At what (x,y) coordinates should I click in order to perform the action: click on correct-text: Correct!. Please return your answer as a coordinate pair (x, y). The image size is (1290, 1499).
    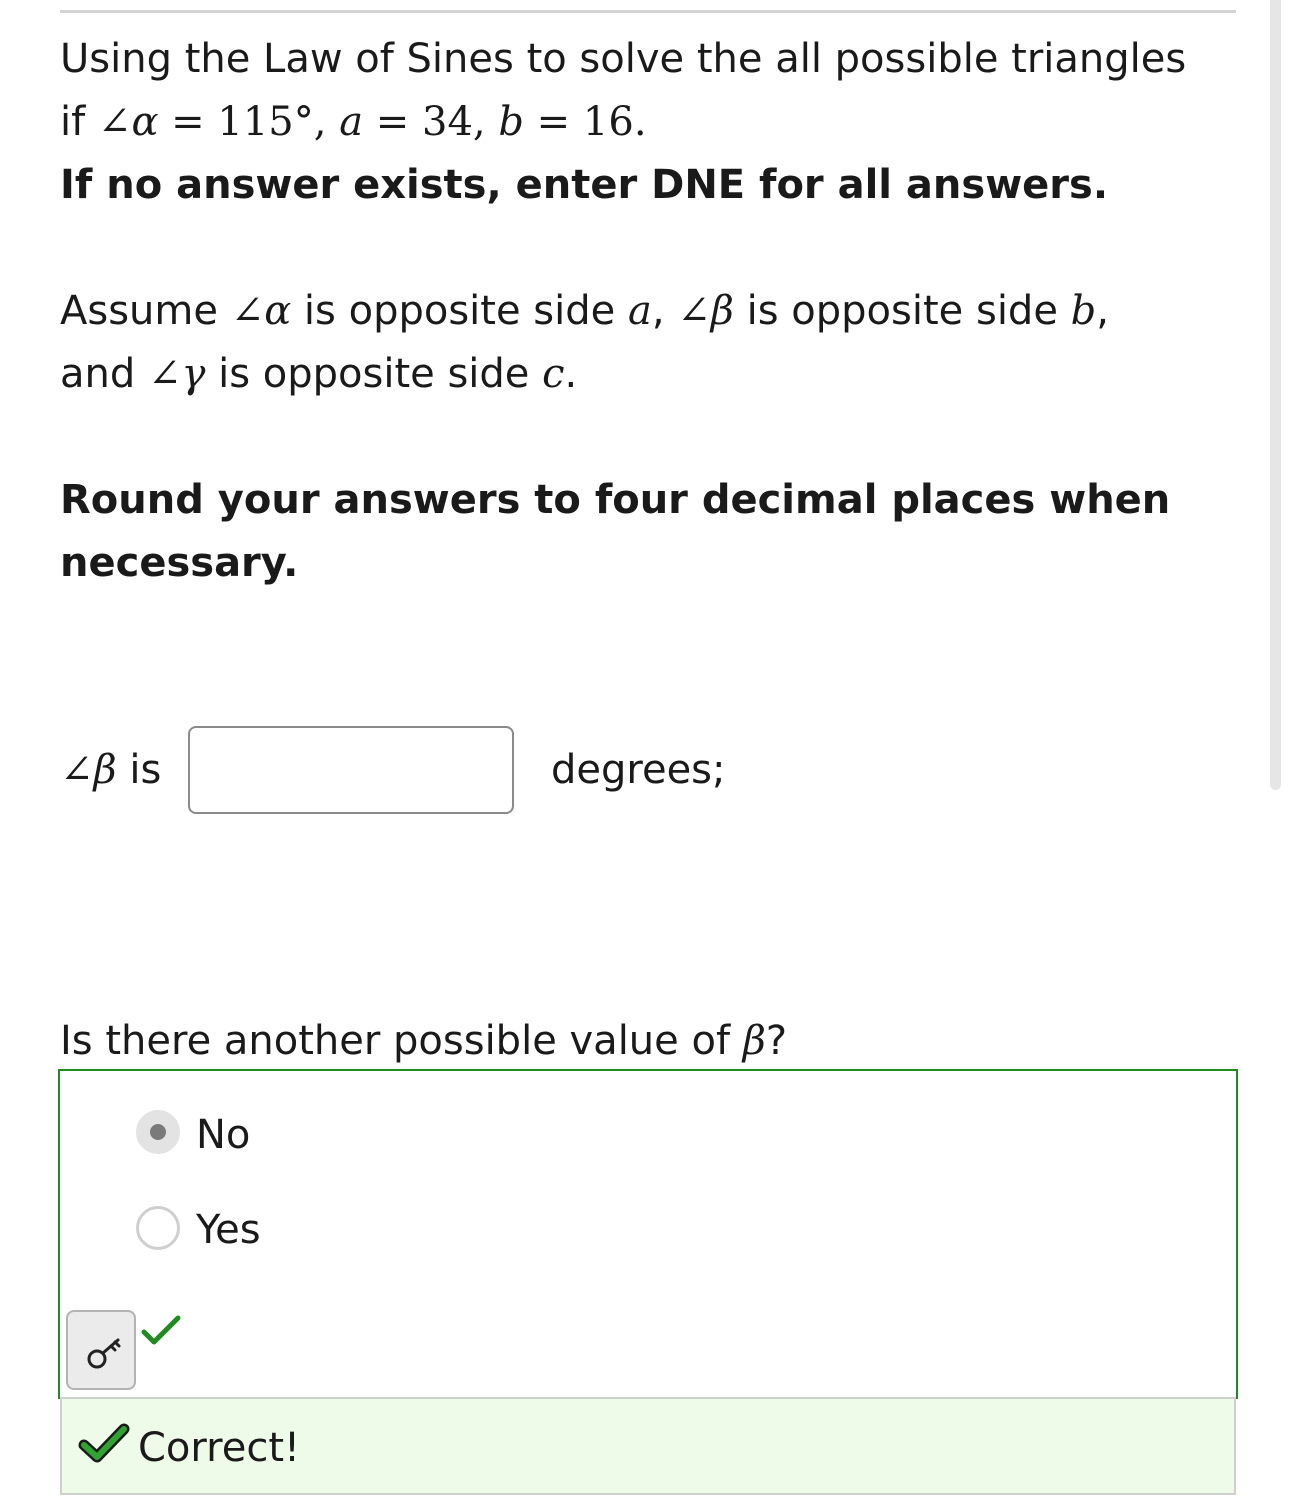
    Looking at the image, I should click on (219, 1448).